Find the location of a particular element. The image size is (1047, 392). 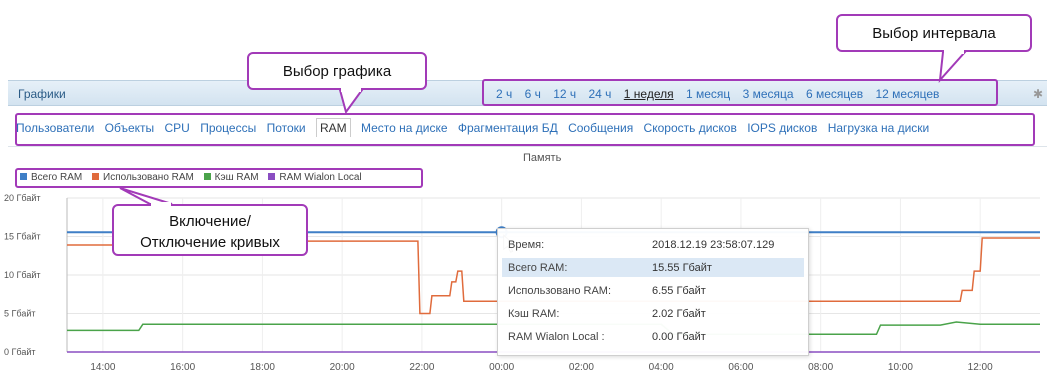

callout-interval: Выбор интервала is located at coordinates (934, 33).